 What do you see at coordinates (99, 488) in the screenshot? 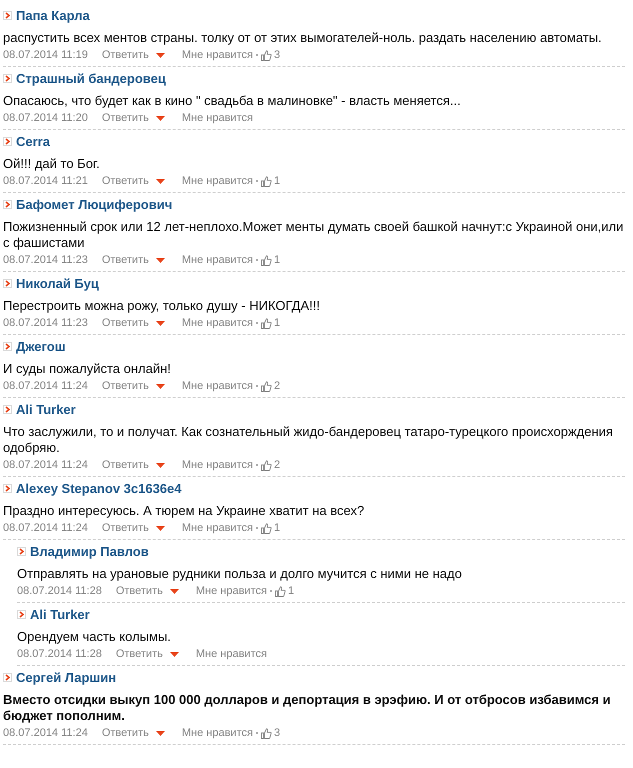
I see `author-name: Alexey Stepanov 3c1636e4` at bounding box center [99, 488].